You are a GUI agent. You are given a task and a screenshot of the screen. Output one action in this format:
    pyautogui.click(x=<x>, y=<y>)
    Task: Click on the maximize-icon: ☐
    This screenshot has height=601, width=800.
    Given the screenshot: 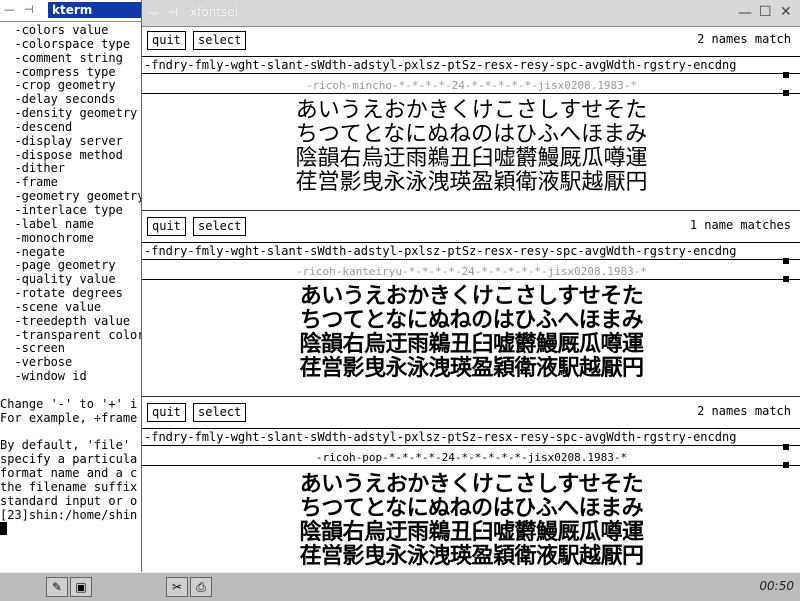 What is the action you would take?
    pyautogui.click(x=765, y=12)
    